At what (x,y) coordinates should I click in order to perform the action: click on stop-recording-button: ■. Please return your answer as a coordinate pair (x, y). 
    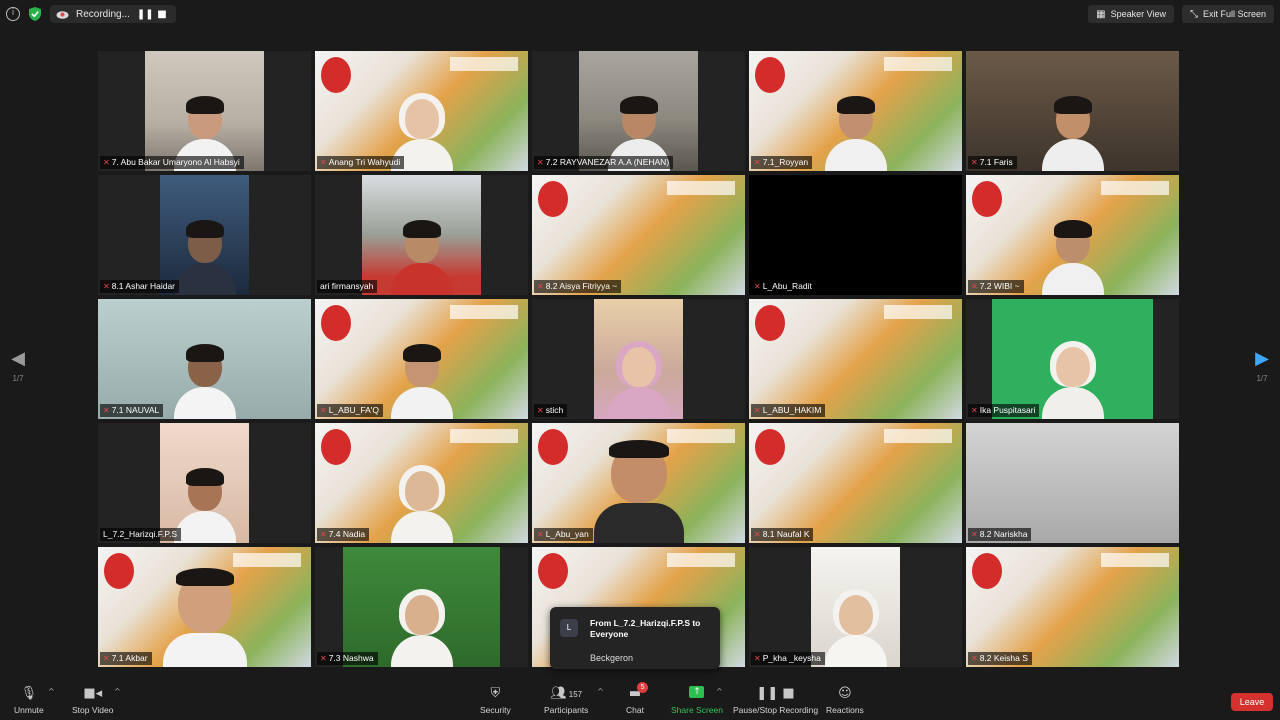
    Looking at the image, I should click on (162, 14).